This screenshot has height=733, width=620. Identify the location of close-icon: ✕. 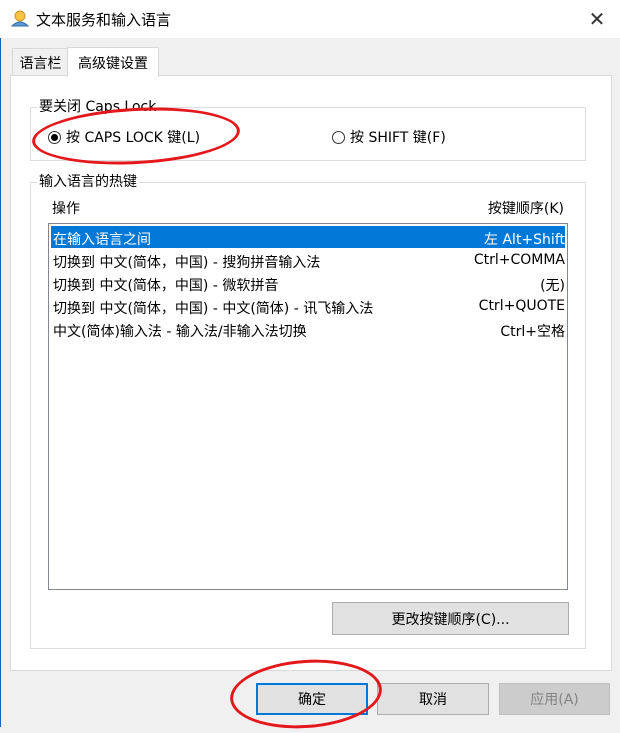
(597, 19).